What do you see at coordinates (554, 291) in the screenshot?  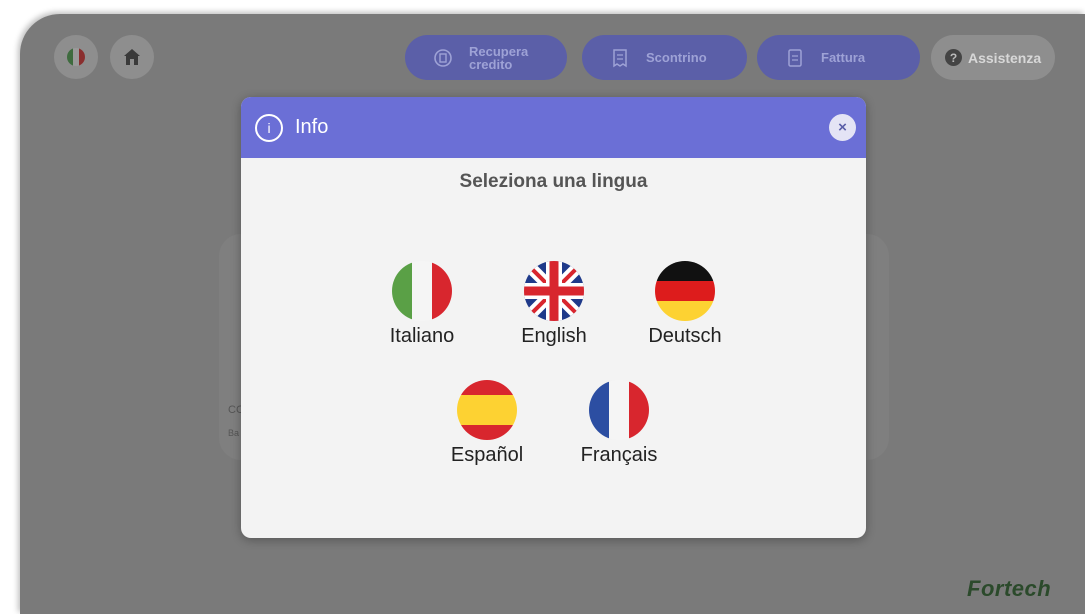 I see `uk-flag-icon` at bounding box center [554, 291].